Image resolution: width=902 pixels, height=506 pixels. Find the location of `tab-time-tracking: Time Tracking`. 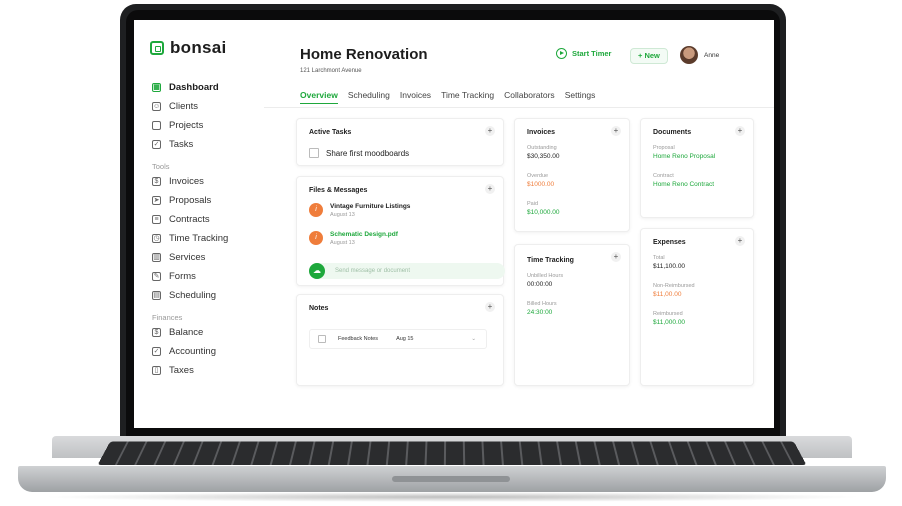

tab-time-tracking: Time Tracking is located at coordinates (467, 97).